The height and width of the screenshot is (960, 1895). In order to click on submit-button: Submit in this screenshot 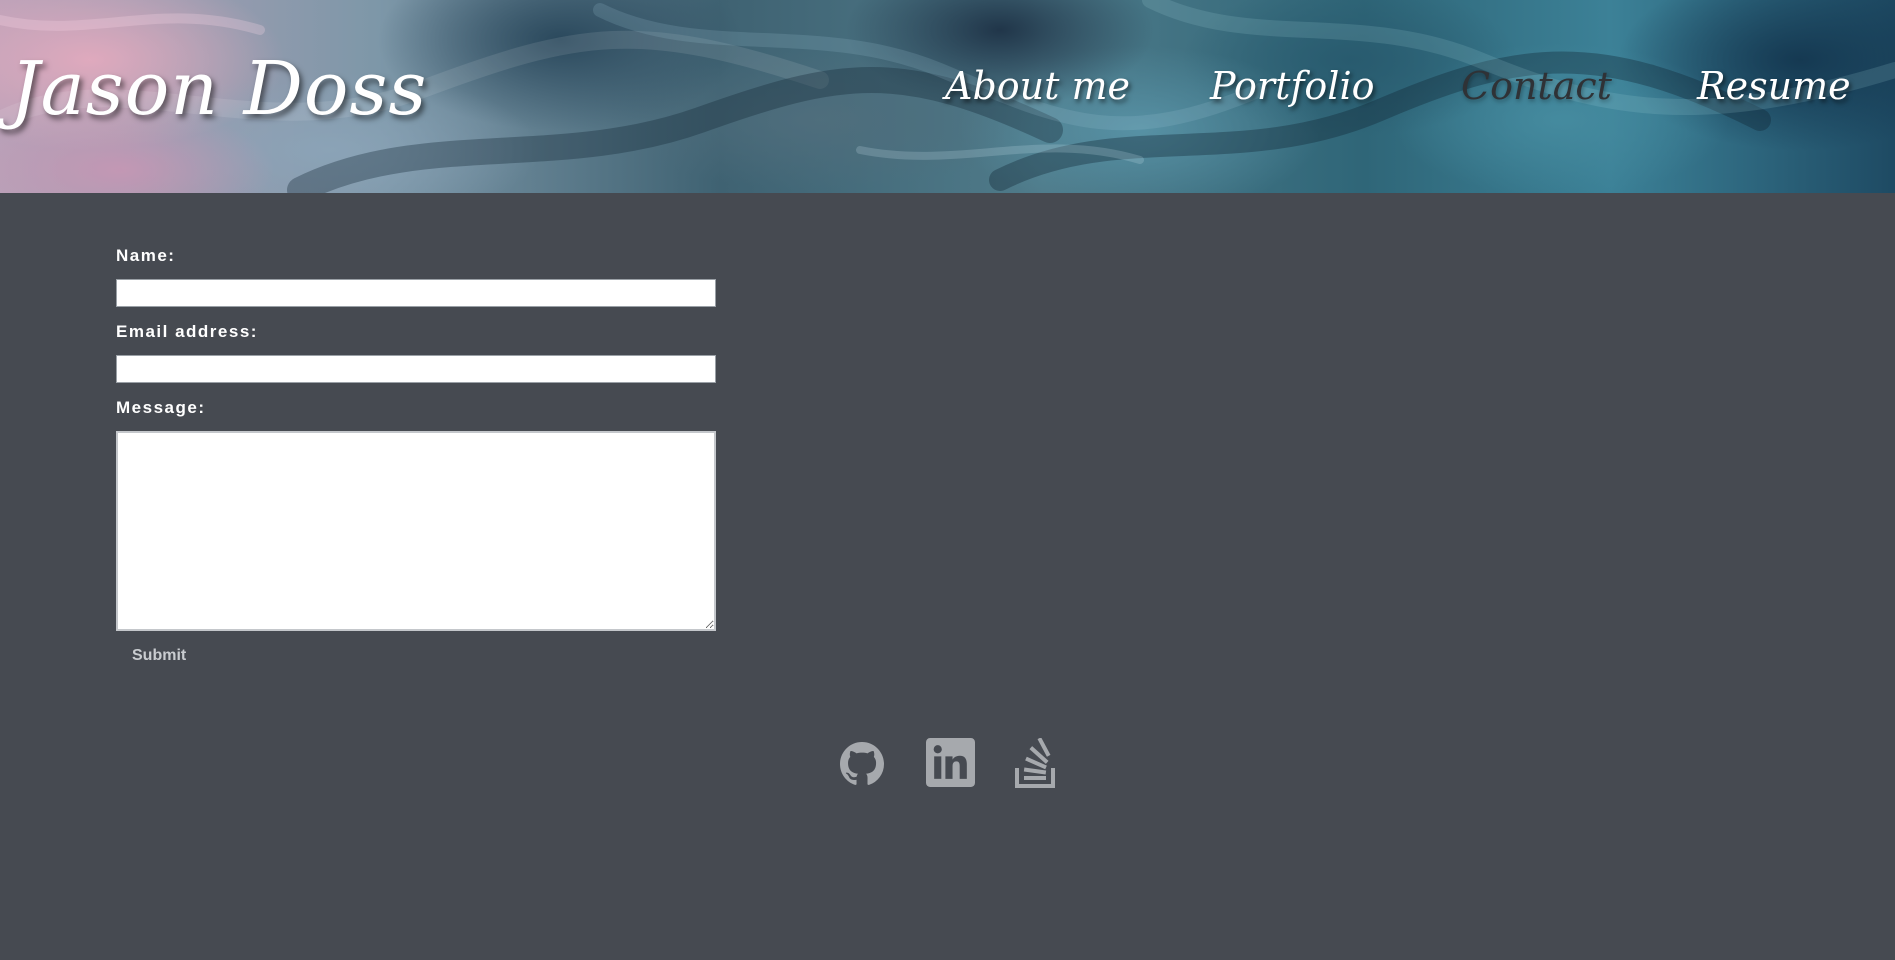, I will do `click(159, 656)`.